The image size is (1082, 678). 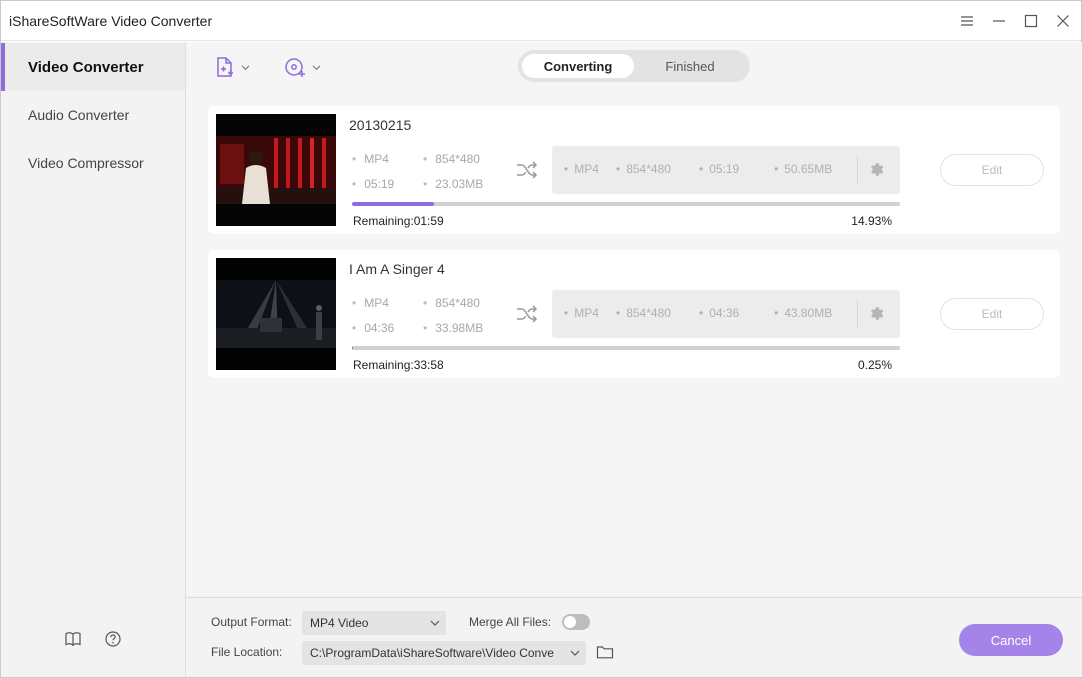 I want to click on sidebar-item-audio-converter: Audio Converter, so click(x=93, y=115).